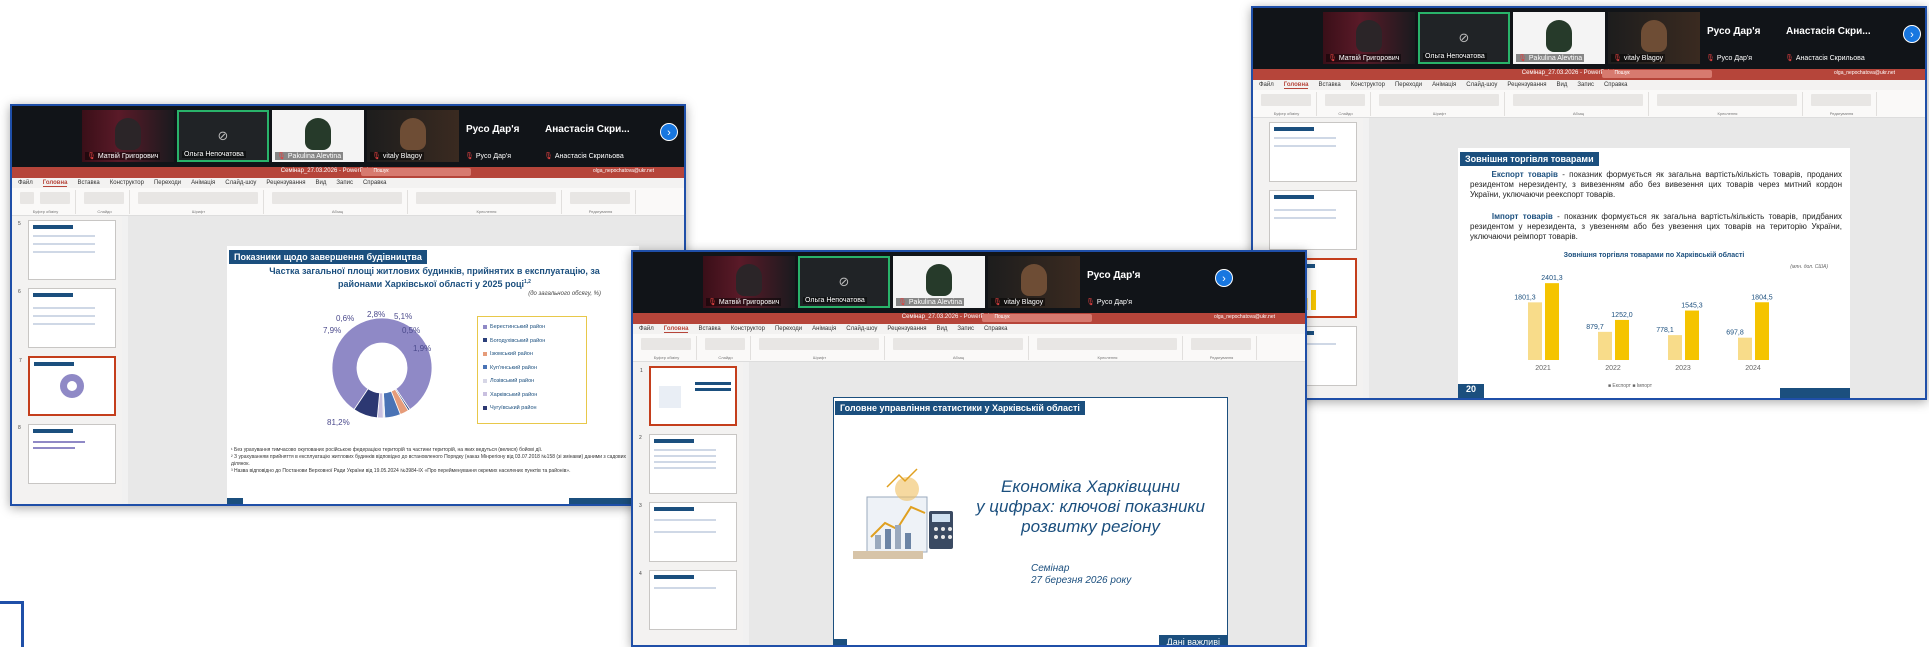  What do you see at coordinates (338, 422) in the screenshot?
I see `donut-label: 81,2%` at bounding box center [338, 422].